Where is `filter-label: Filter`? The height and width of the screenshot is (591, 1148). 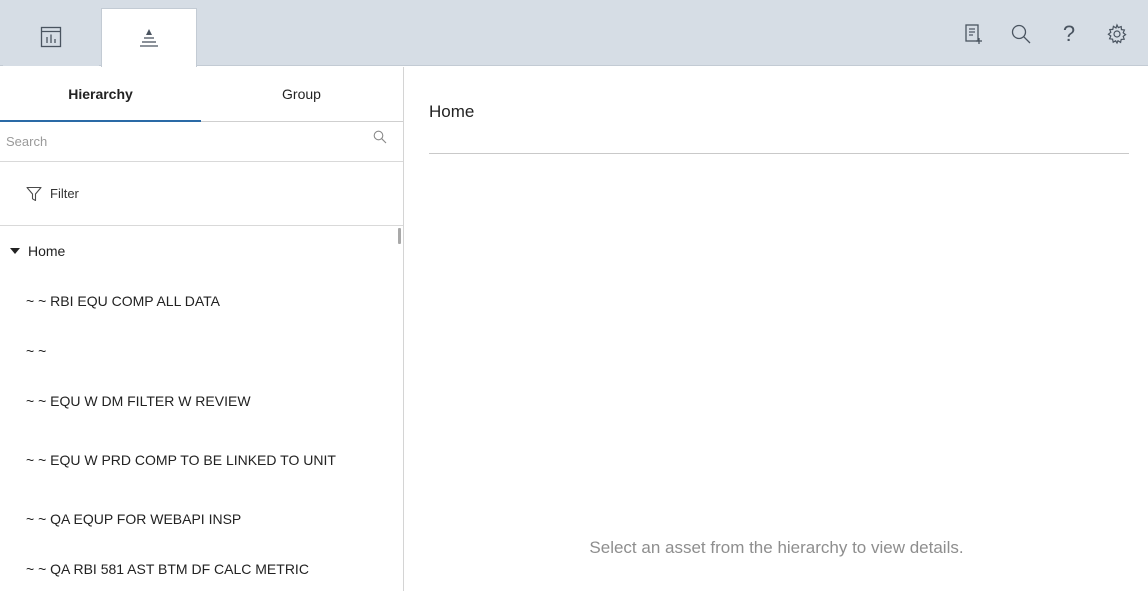
filter-label: Filter is located at coordinates (64, 193).